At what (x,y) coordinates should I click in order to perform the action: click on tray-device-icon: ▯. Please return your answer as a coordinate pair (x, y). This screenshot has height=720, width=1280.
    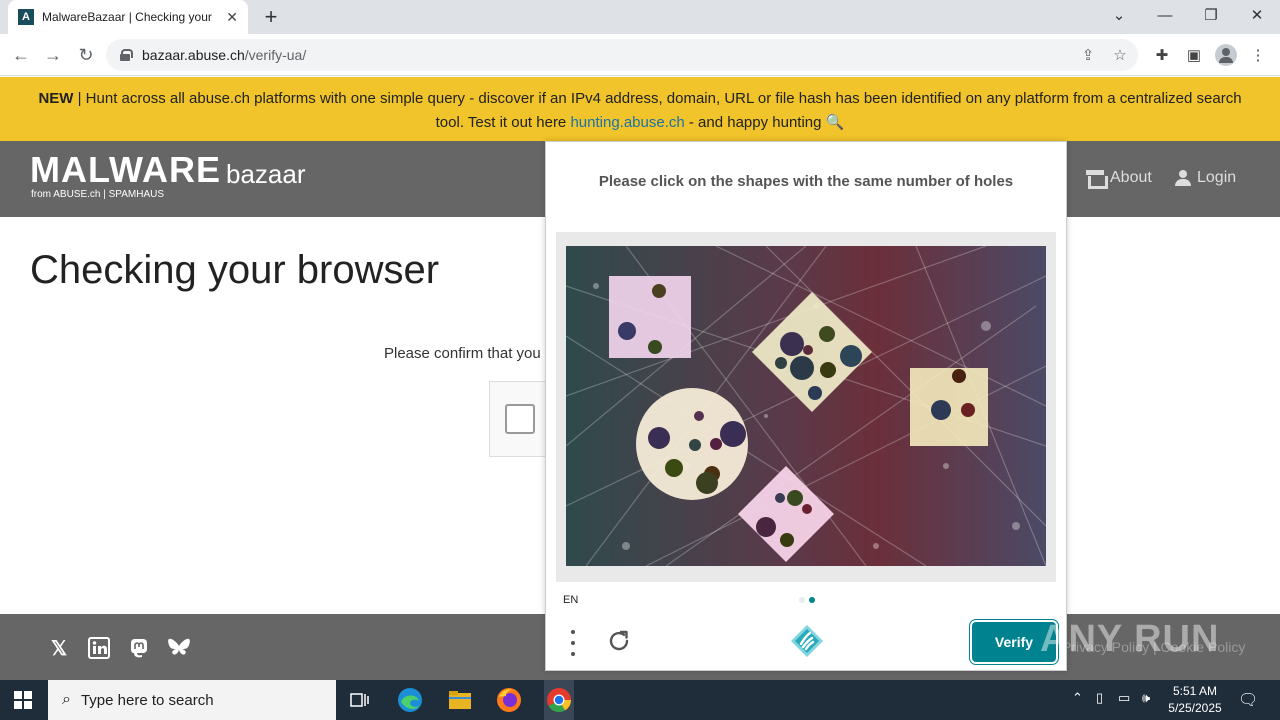
    Looking at the image, I should click on (1099, 698).